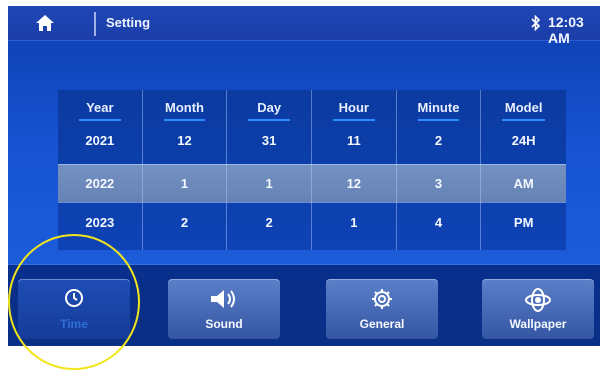 The width and height of the screenshot is (600, 373). Describe the element at coordinates (523, 107) in the screenshot. I see `column-header: Model` at that location.